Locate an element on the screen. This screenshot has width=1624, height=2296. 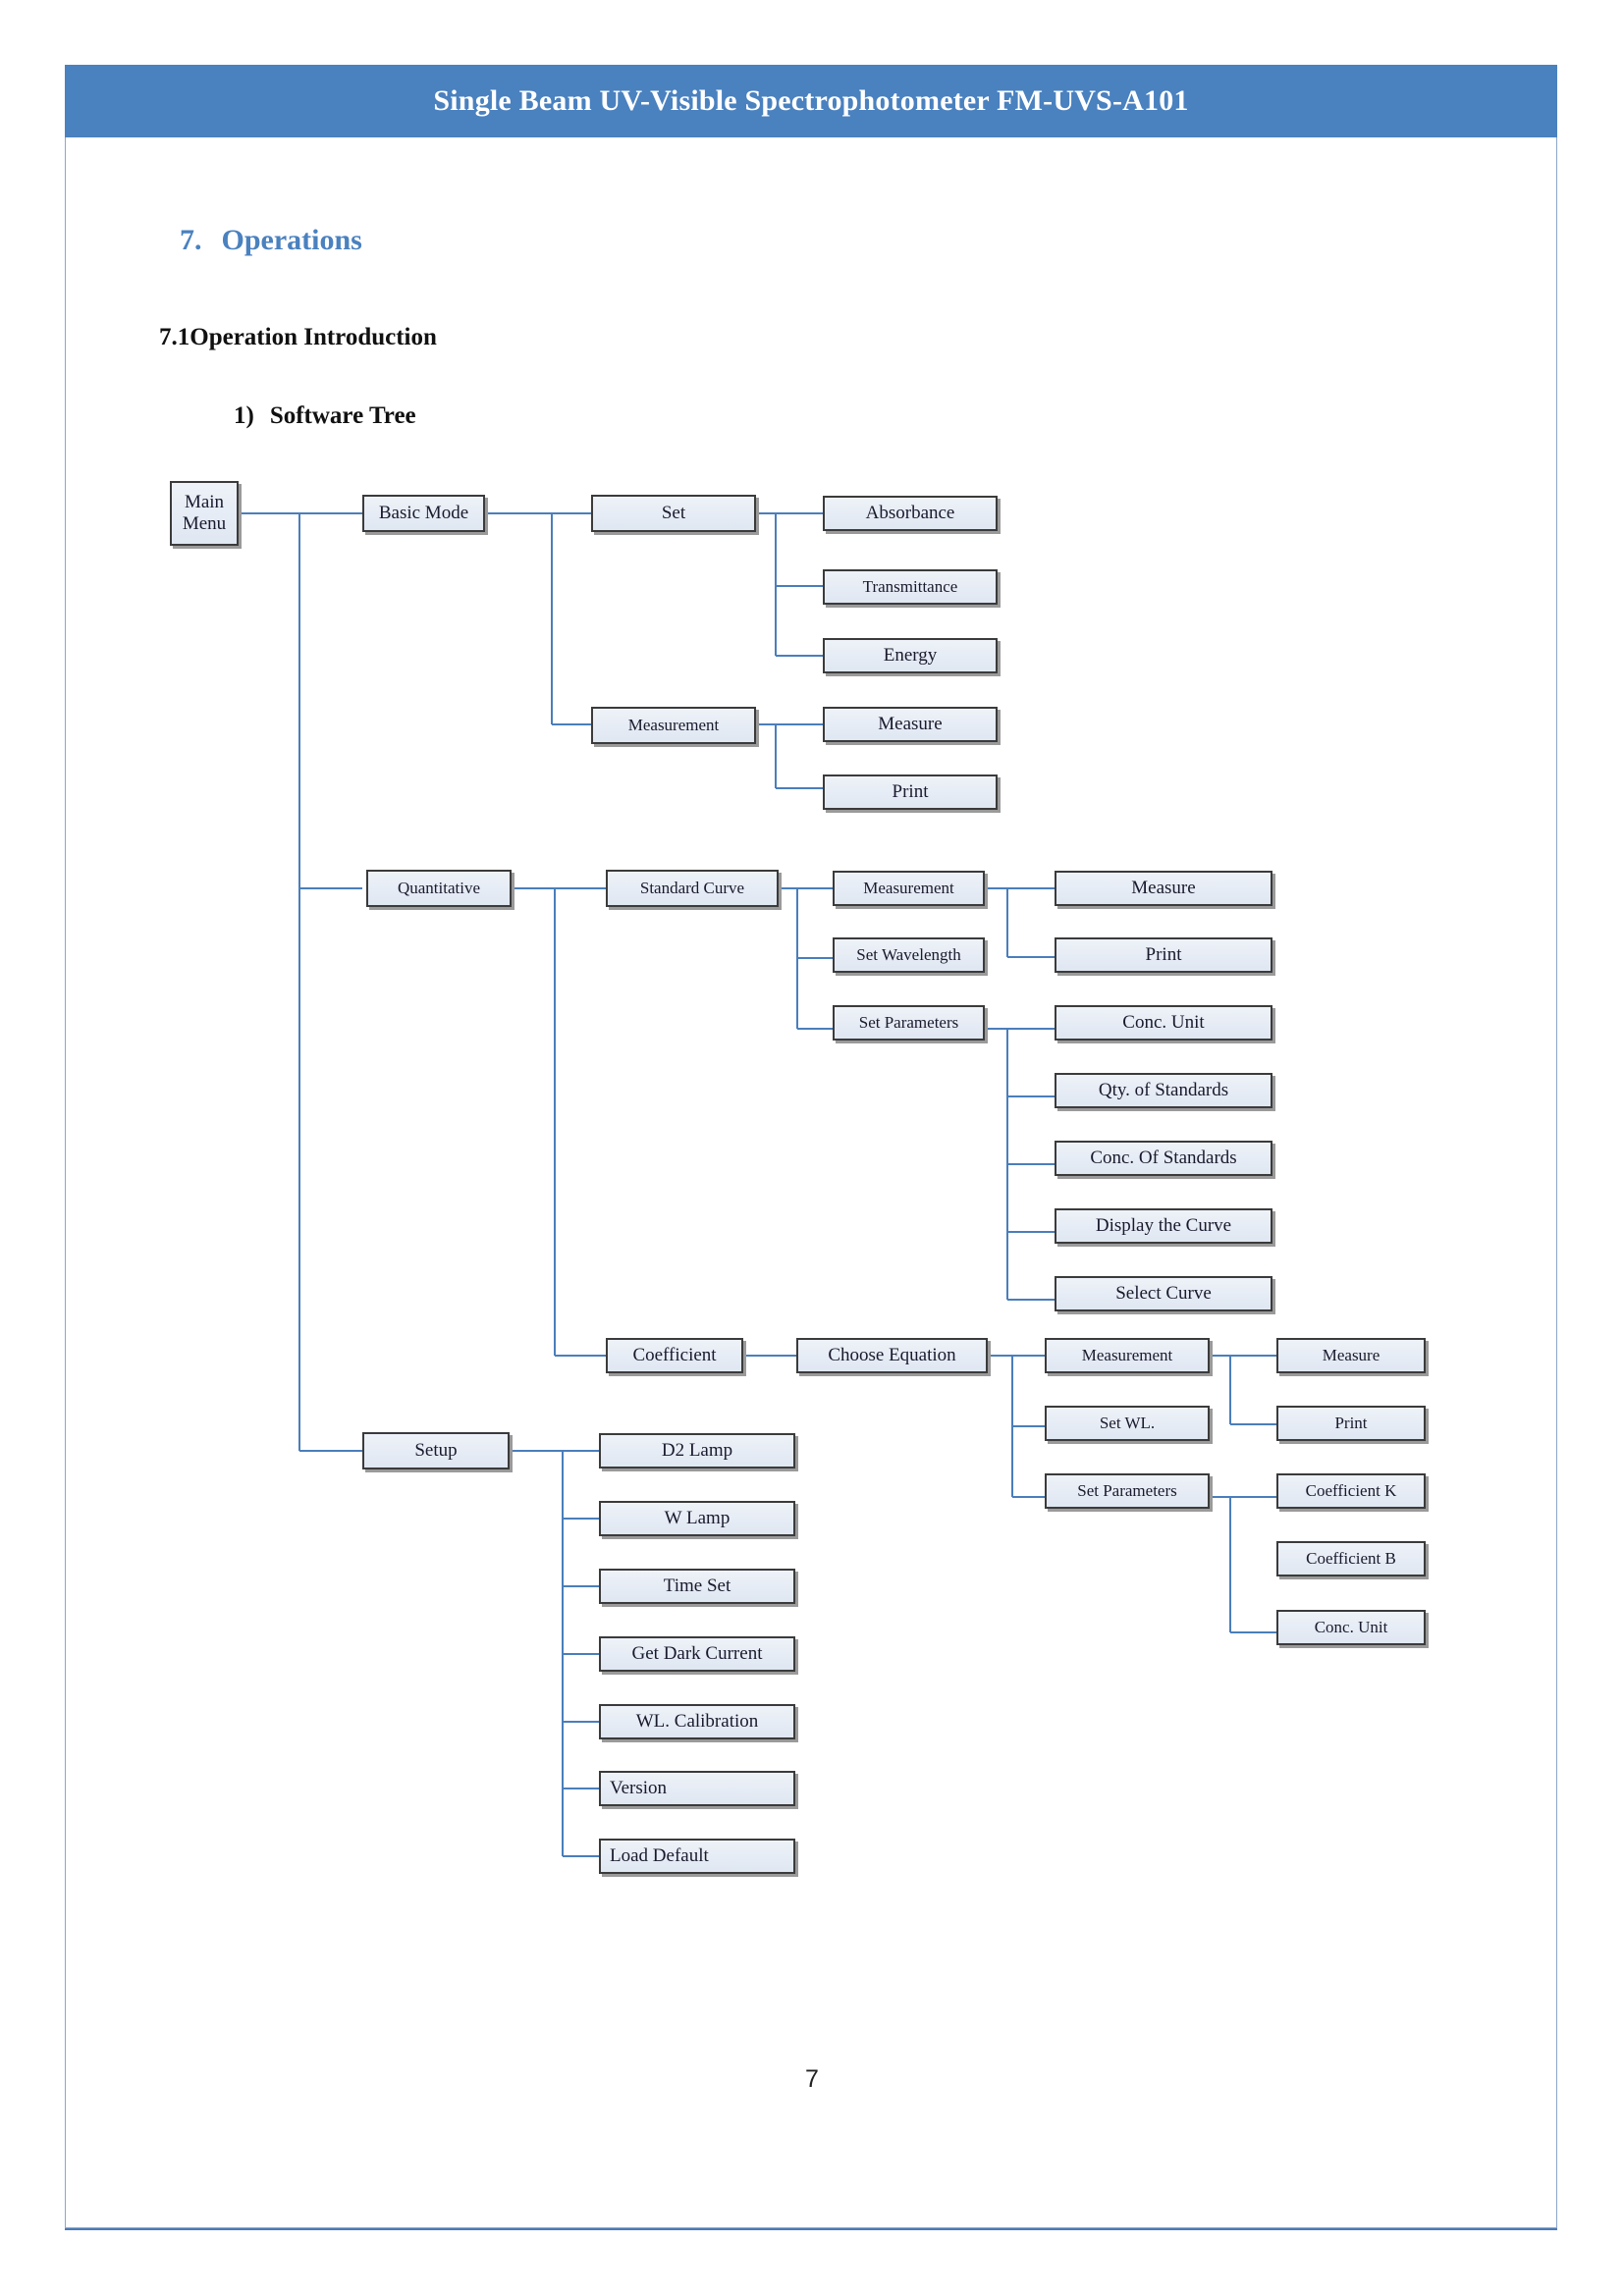
tree-node-label: Set Wavelength is located at coordinates (908, 955).